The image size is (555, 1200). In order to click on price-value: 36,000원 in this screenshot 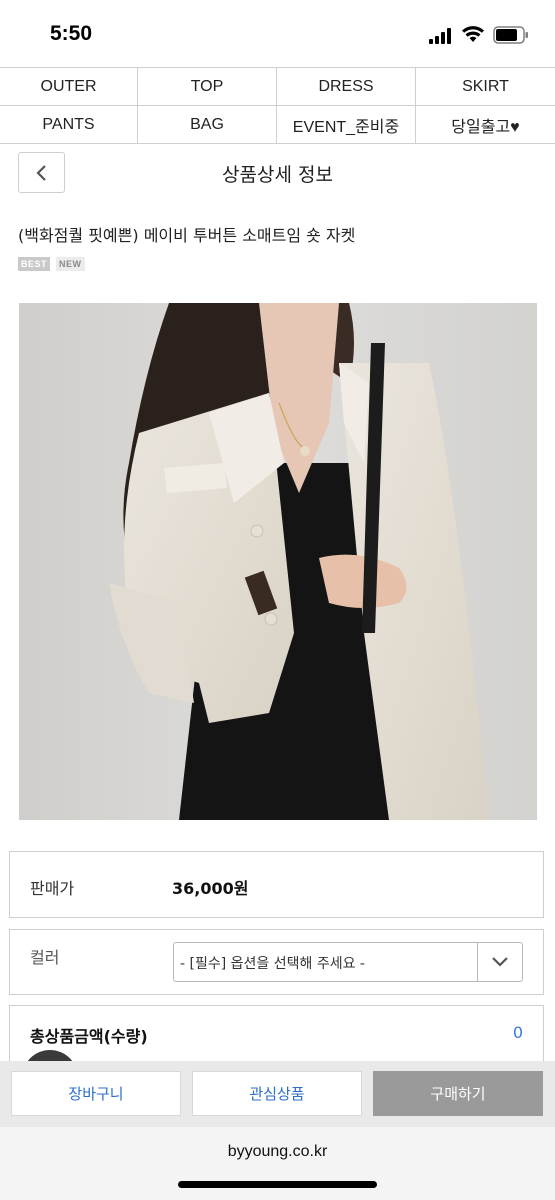, I will do `click(210, 888)`.